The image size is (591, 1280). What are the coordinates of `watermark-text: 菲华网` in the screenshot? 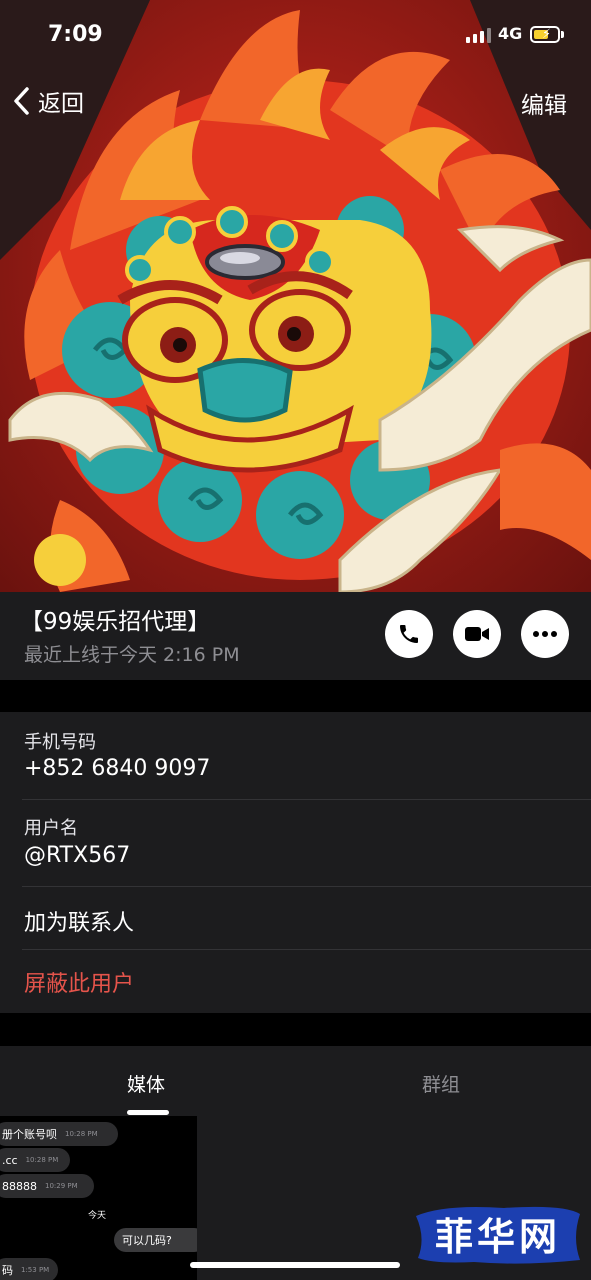 It's located at (497, 1236).